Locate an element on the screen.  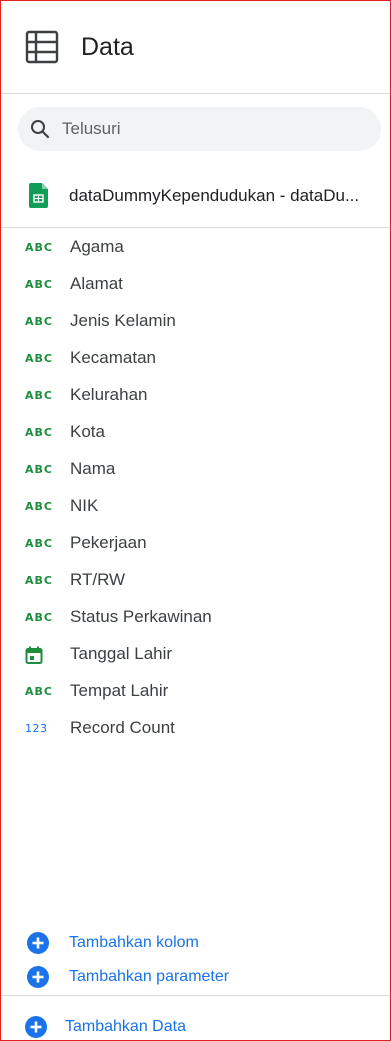
field-name: Kota is located at coordinates (87, 431).